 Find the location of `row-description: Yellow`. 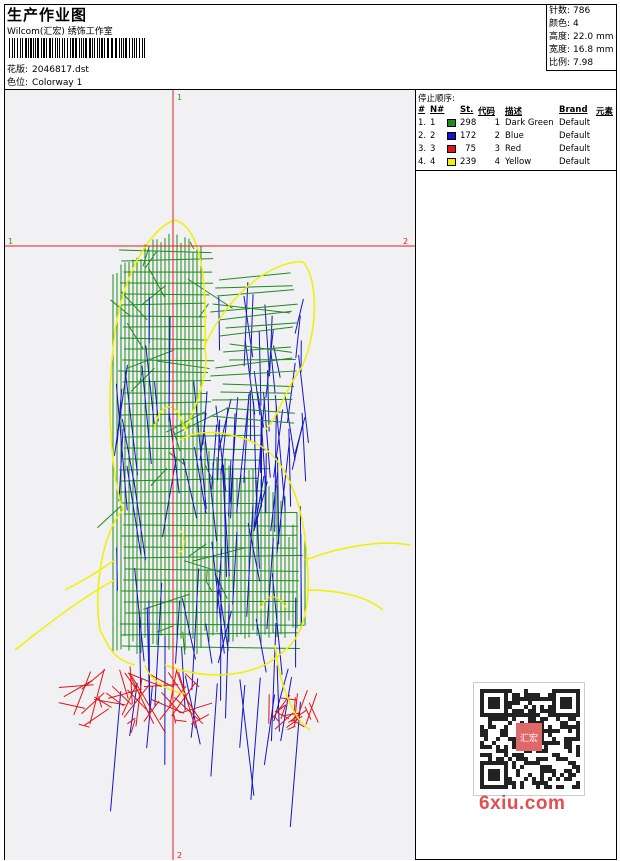

row-description: Yellow is located at coordinates (518, 162).